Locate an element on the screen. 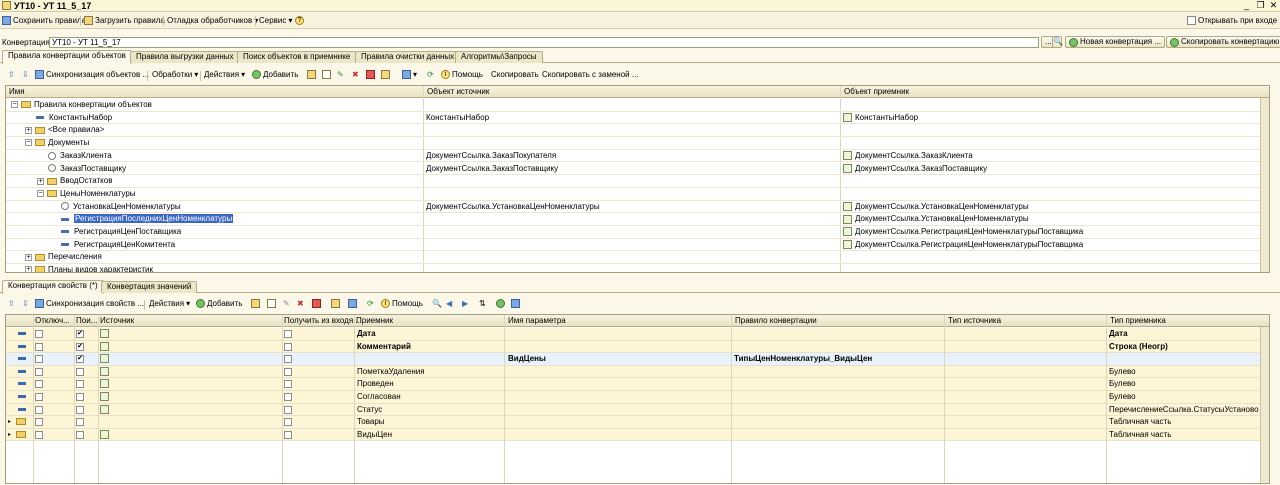  tree-row: + <Все правила> is located at coordinates (637, 131).